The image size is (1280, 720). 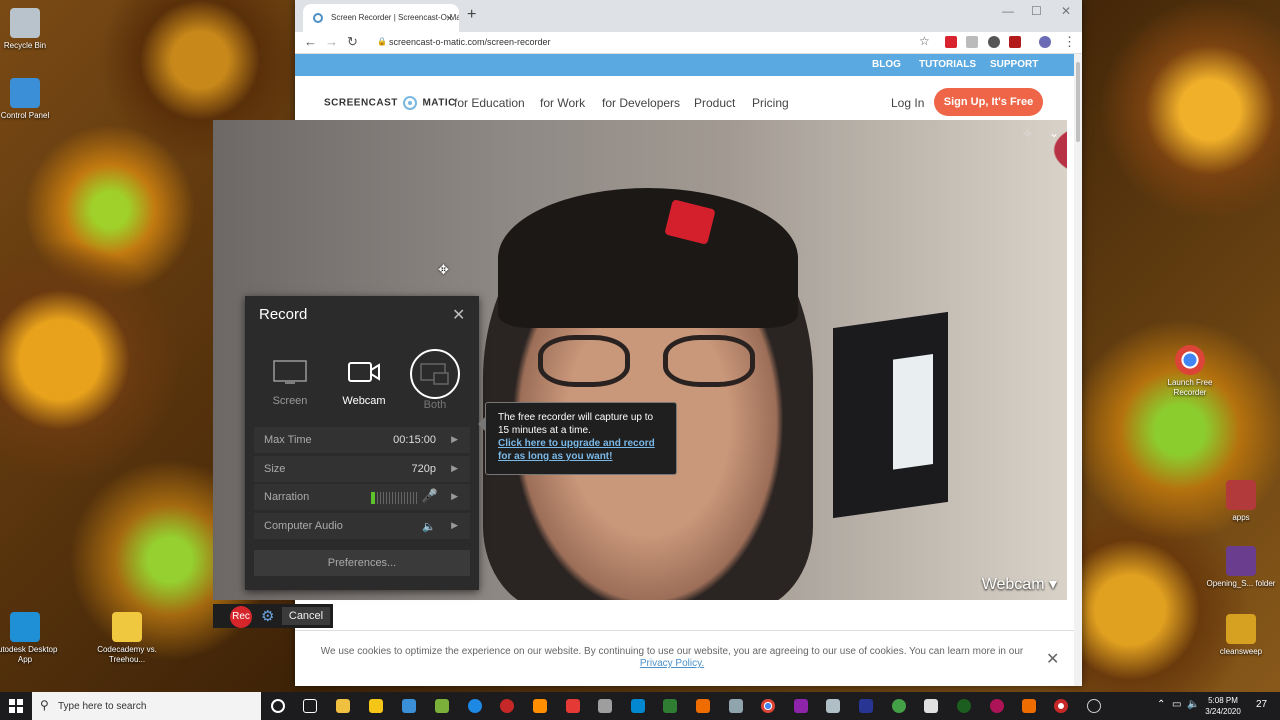 What do you see at coordinates (1061, 706) in the screenshot?
I see `screencast-recorder-icon` at bounding box center [1061, 706].